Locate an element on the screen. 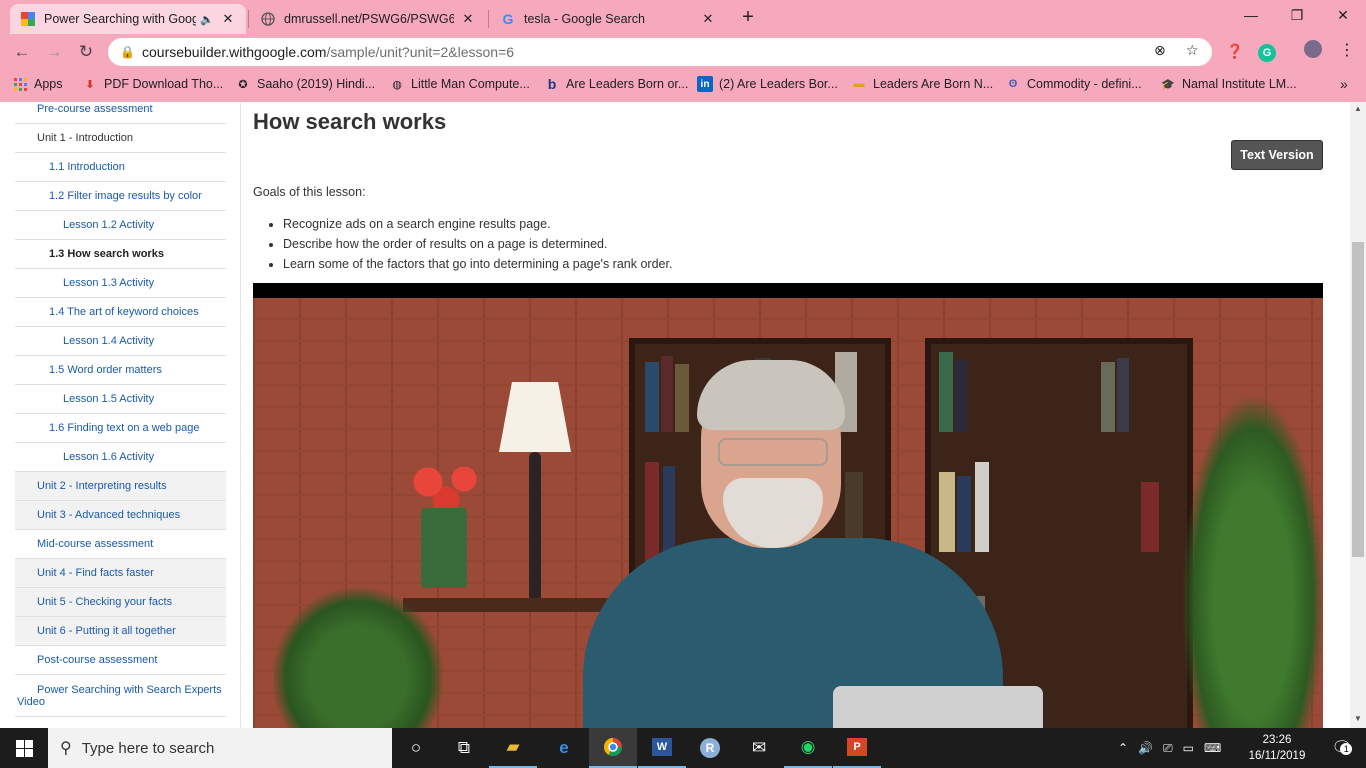  windows-logo-icon is located at coordinates (24, 748).